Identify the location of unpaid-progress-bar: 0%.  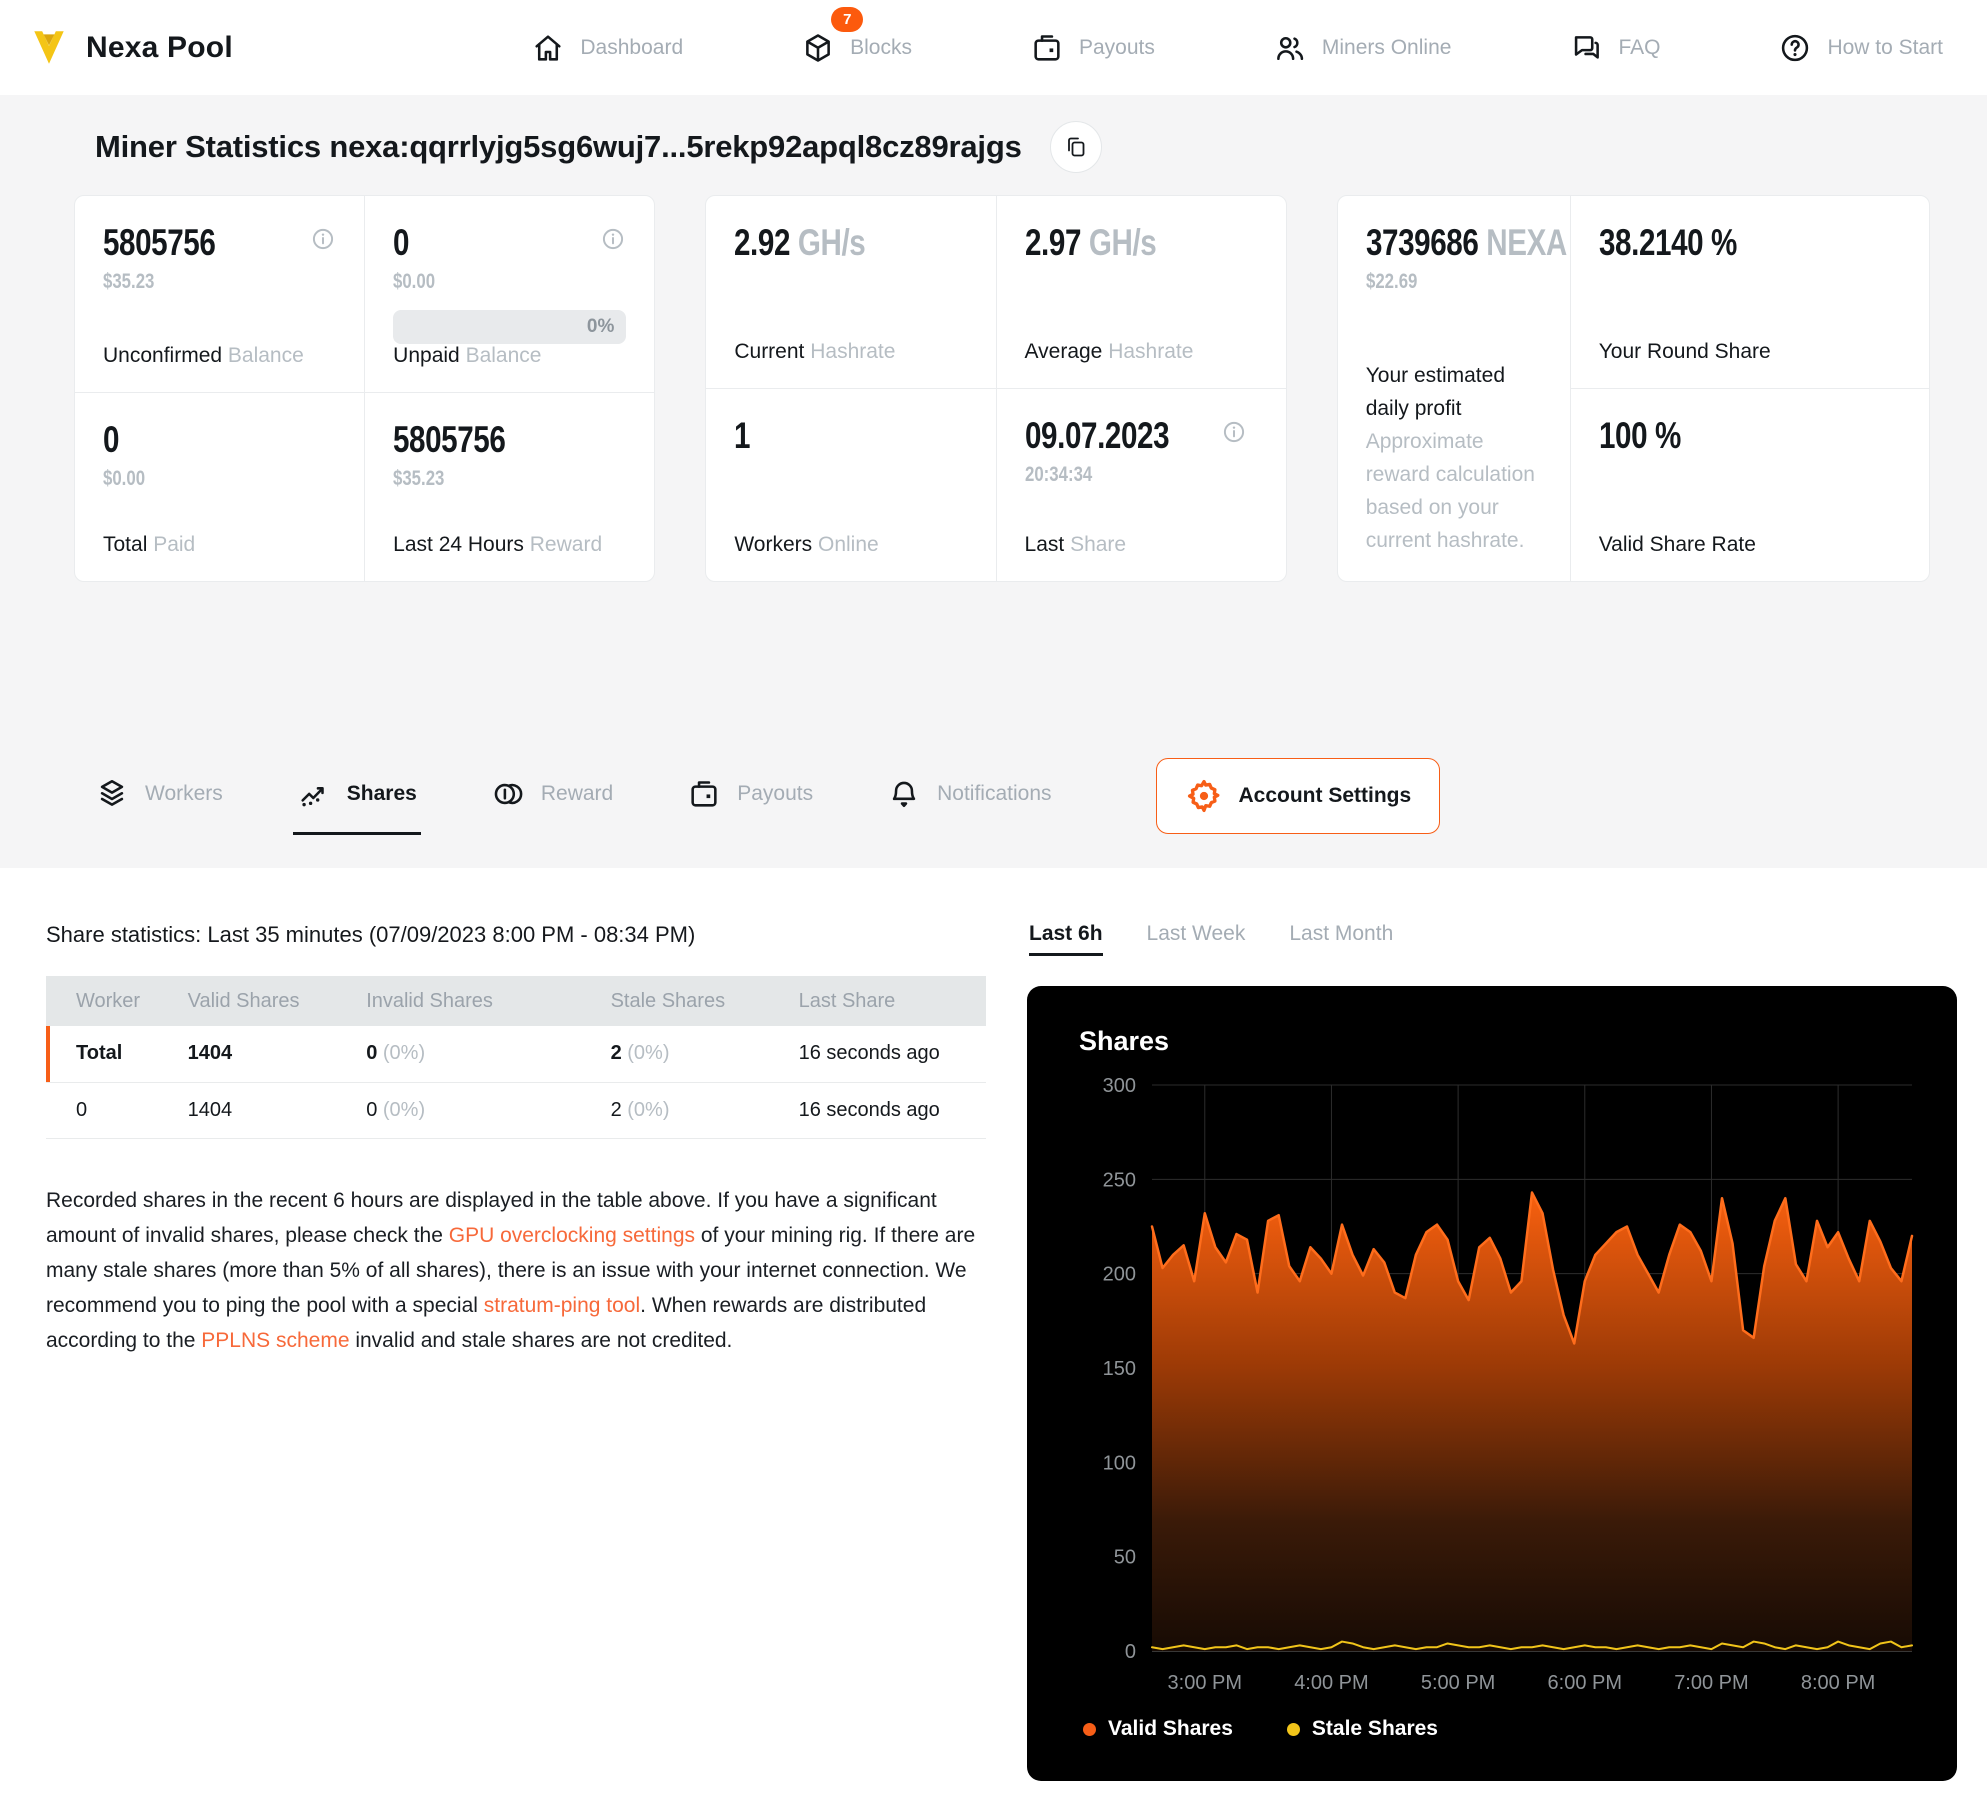
(510, 327).